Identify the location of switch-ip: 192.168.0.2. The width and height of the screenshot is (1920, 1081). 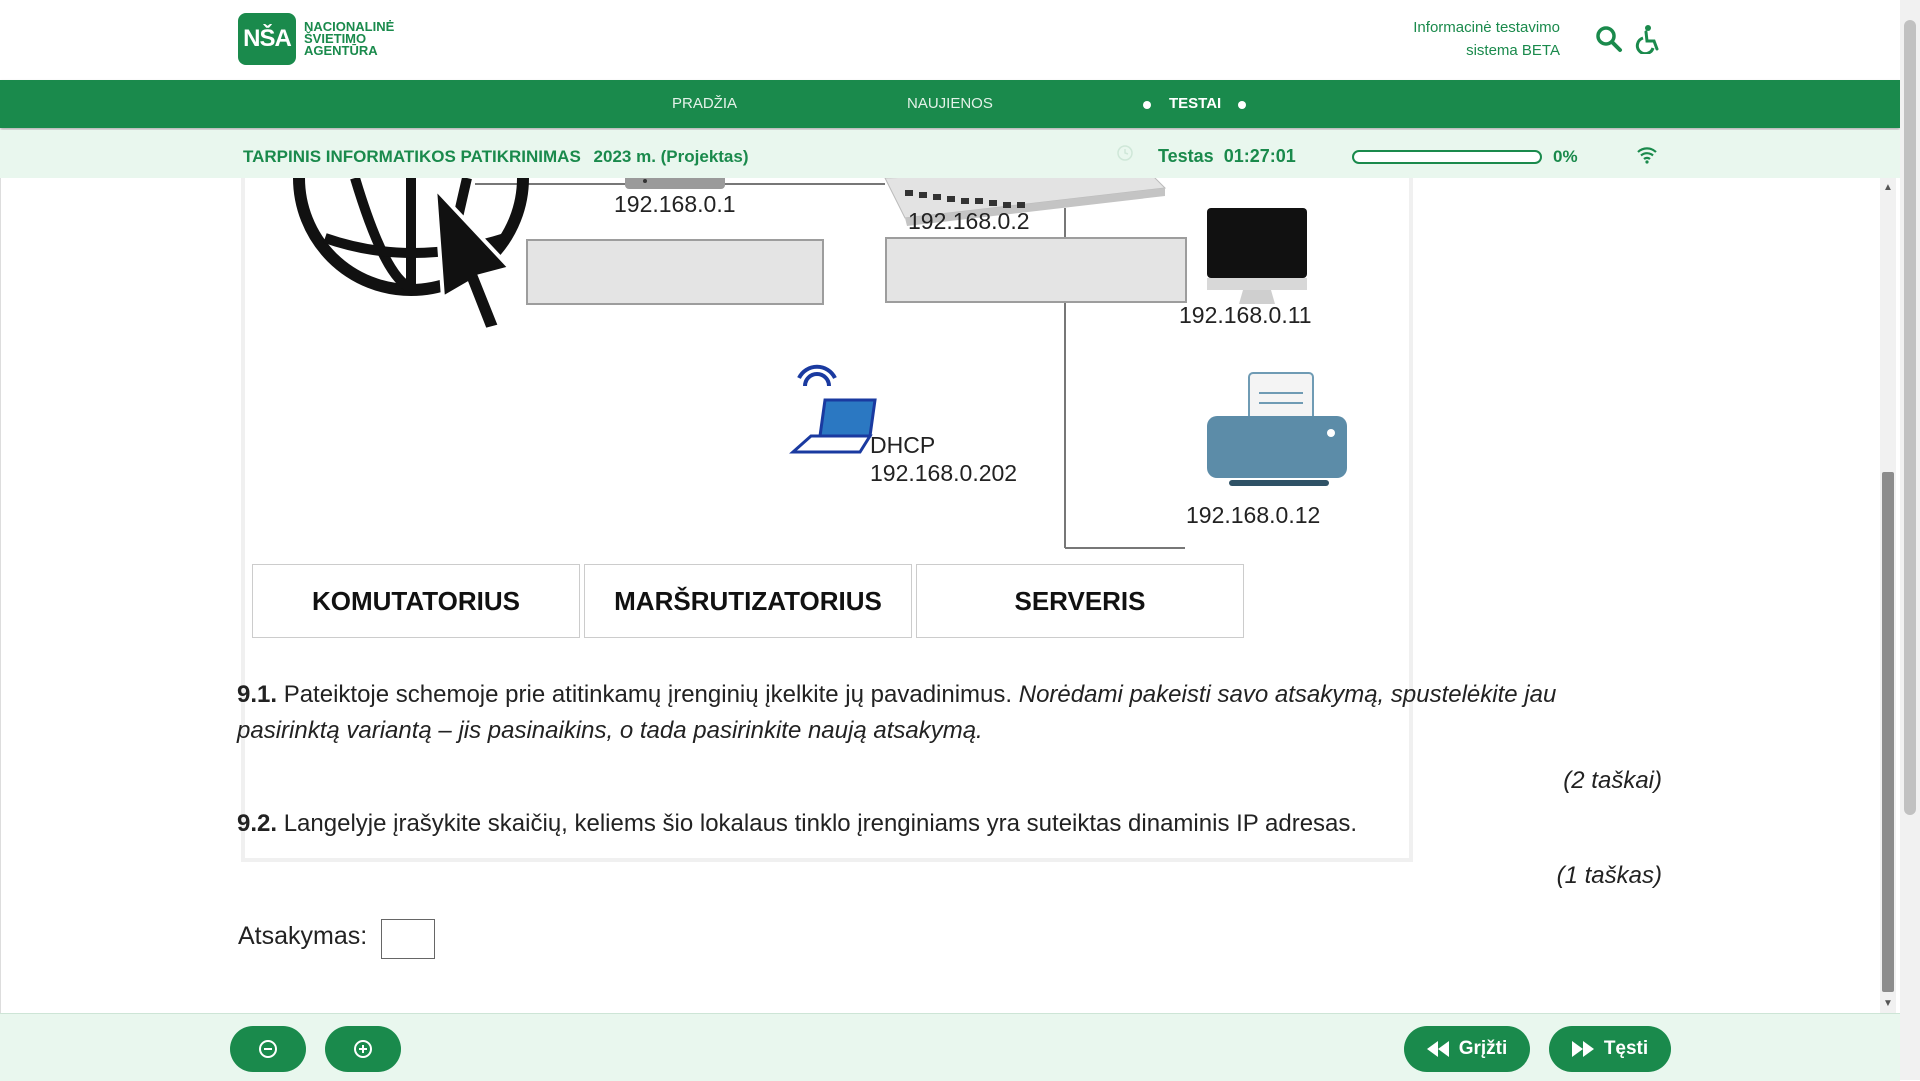
(969, 221).